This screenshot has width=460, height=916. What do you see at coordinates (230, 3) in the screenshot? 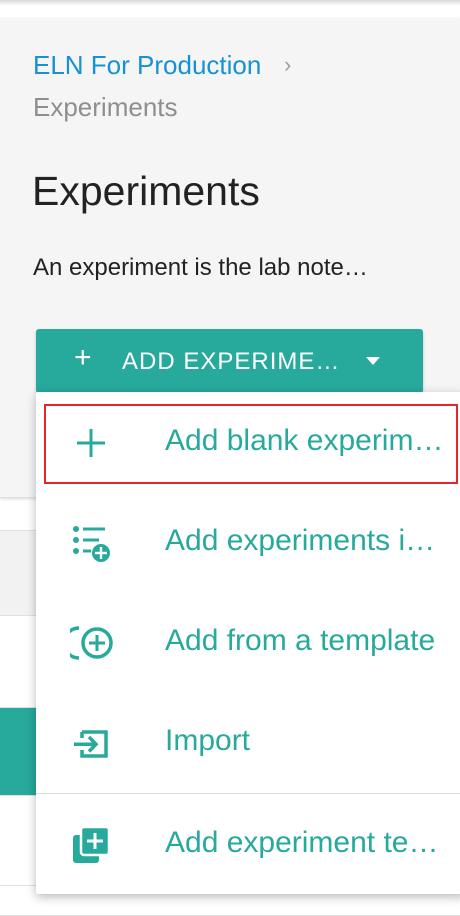
I see `window-top-edge` at bounding box center [230, 3].